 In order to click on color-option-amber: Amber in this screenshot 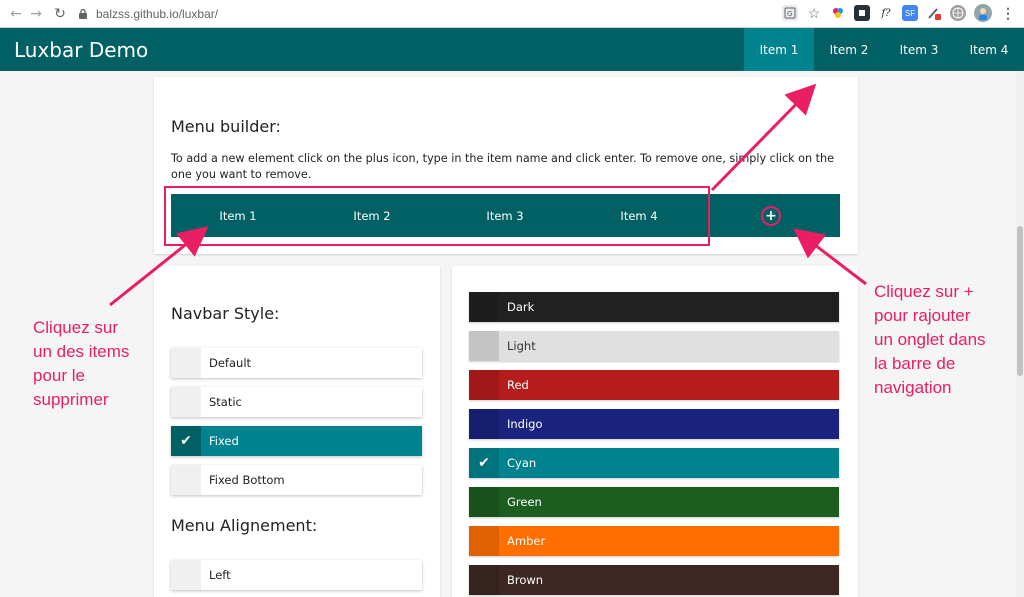, I will do `click(654, 541)`.